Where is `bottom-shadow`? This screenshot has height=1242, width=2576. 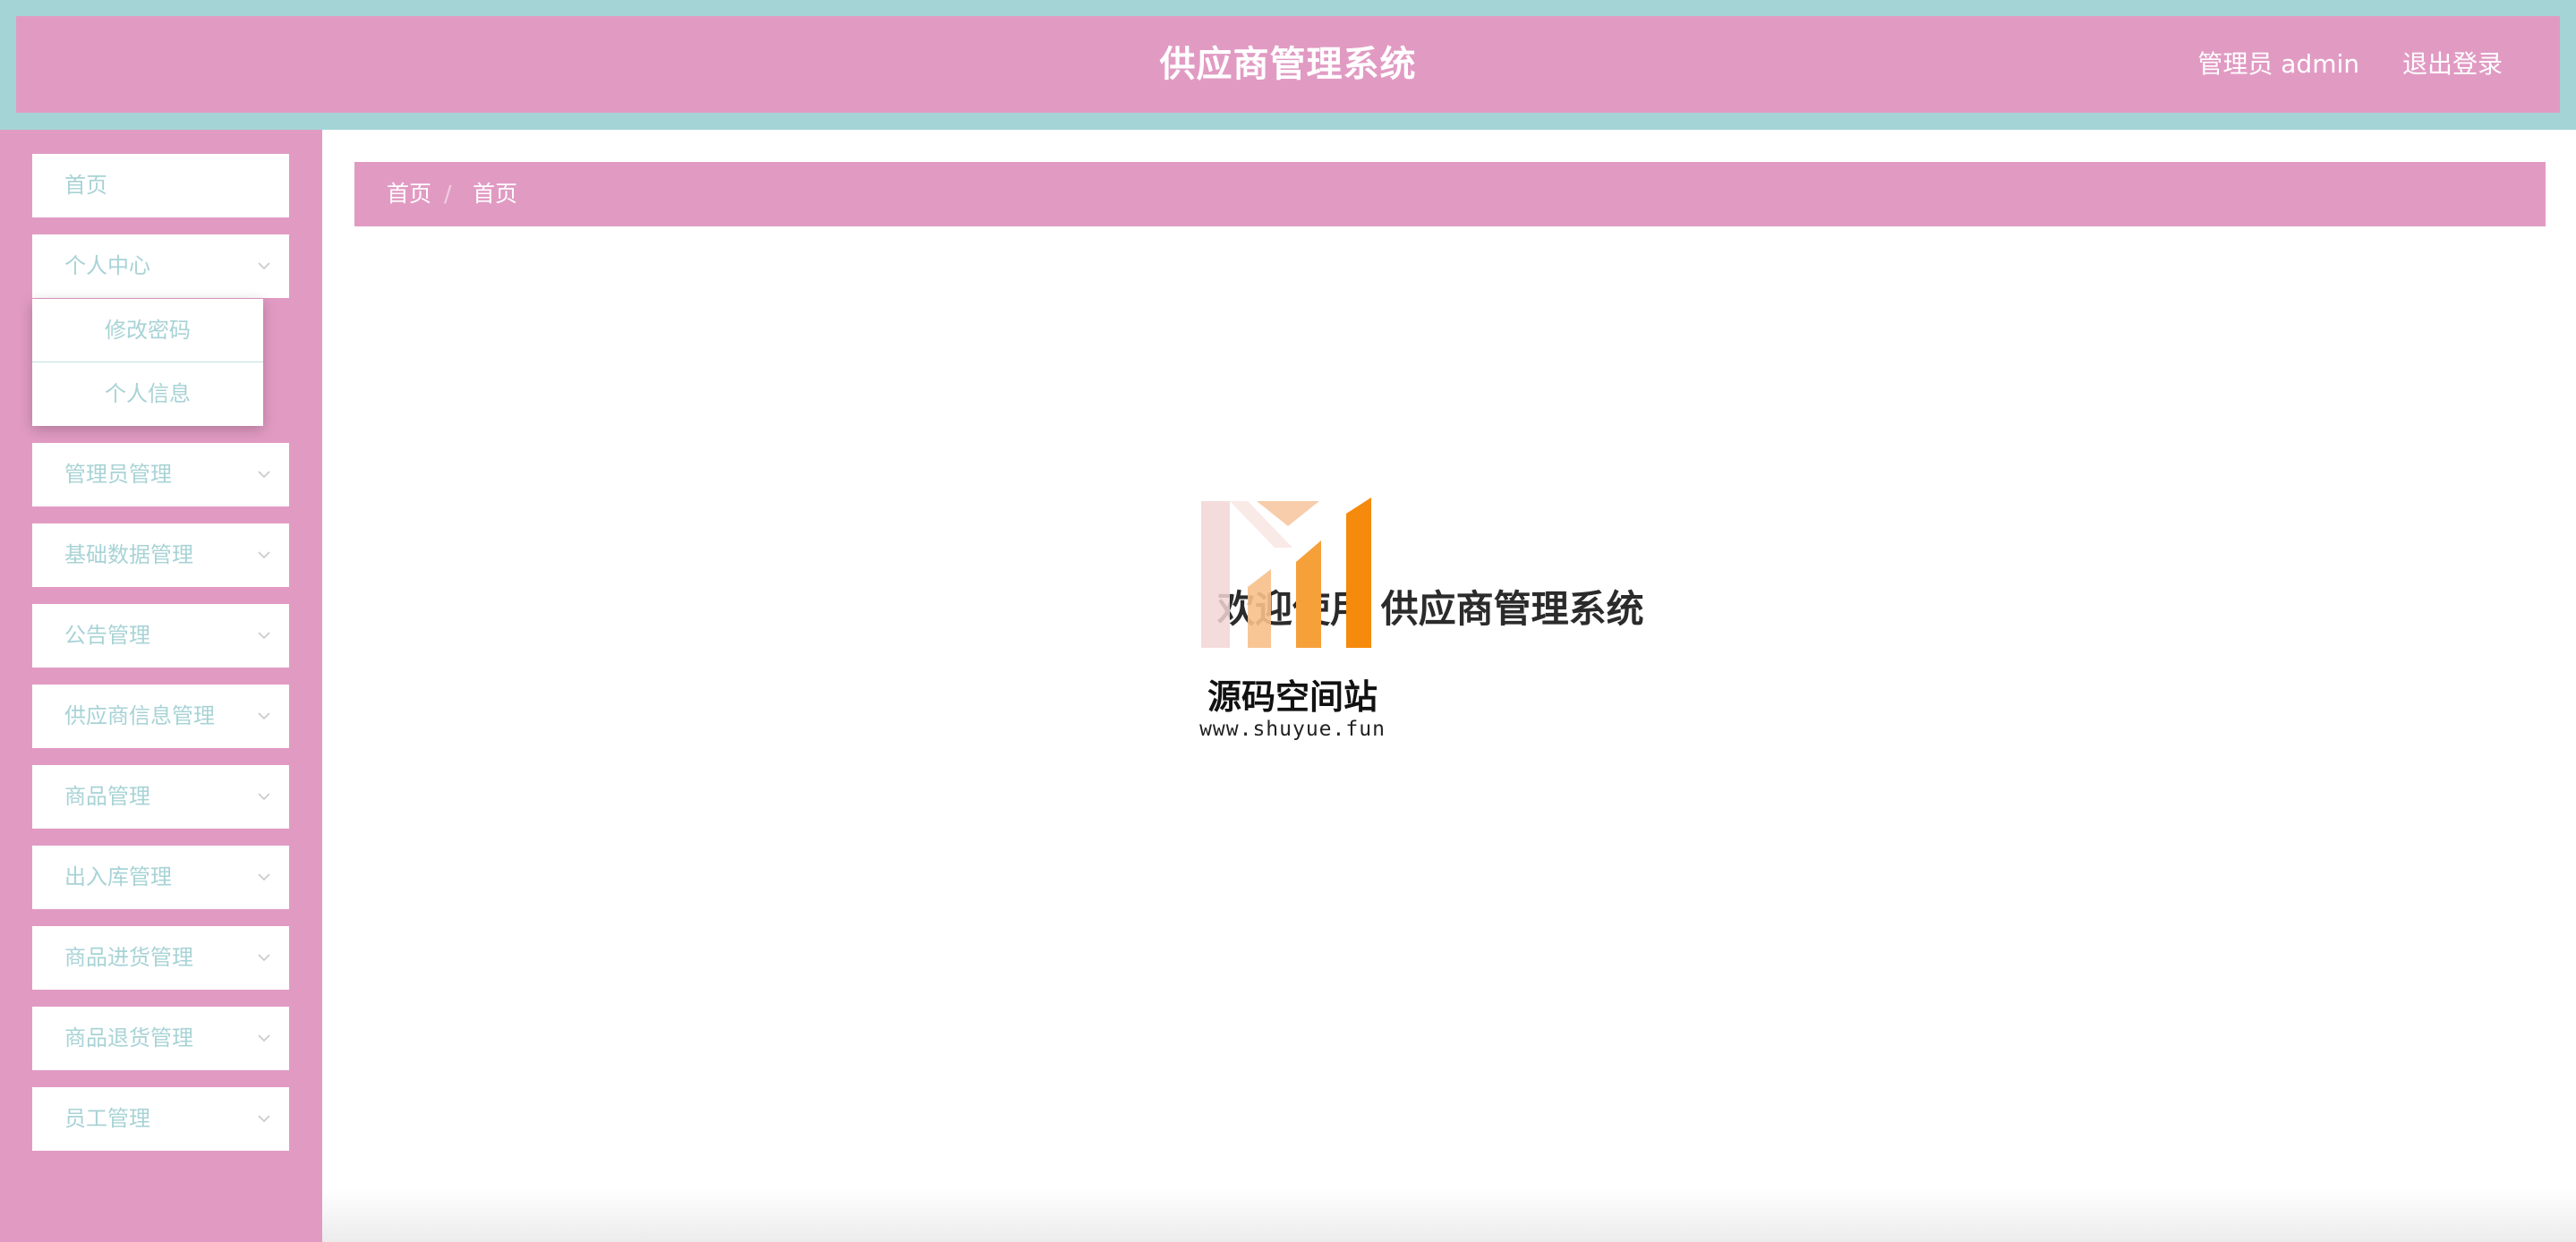
bottom-shadow is located at coordinates (1449, 1215).